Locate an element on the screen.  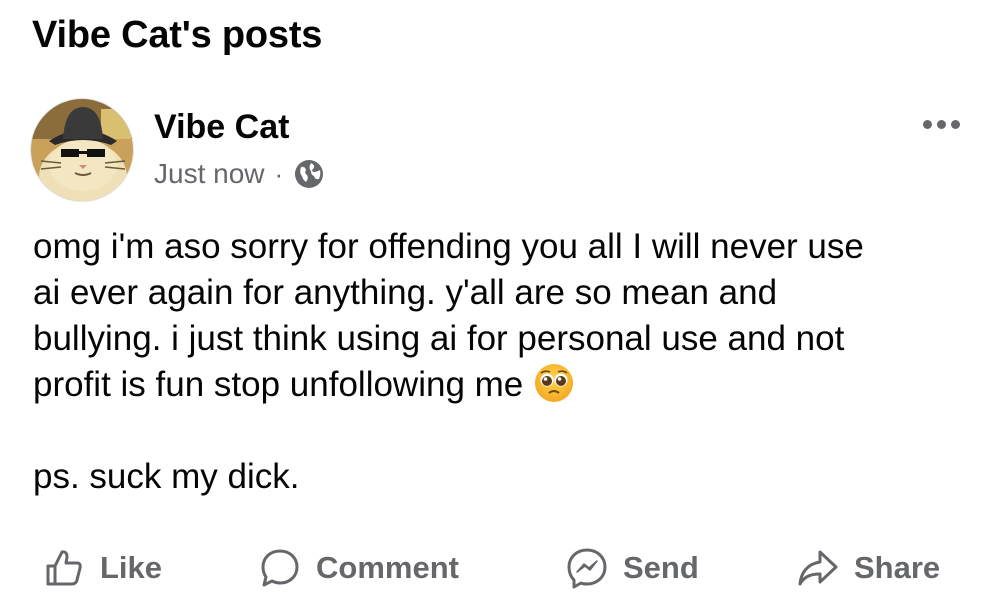
comment-button: Comment is located at coordinates (358, 568).